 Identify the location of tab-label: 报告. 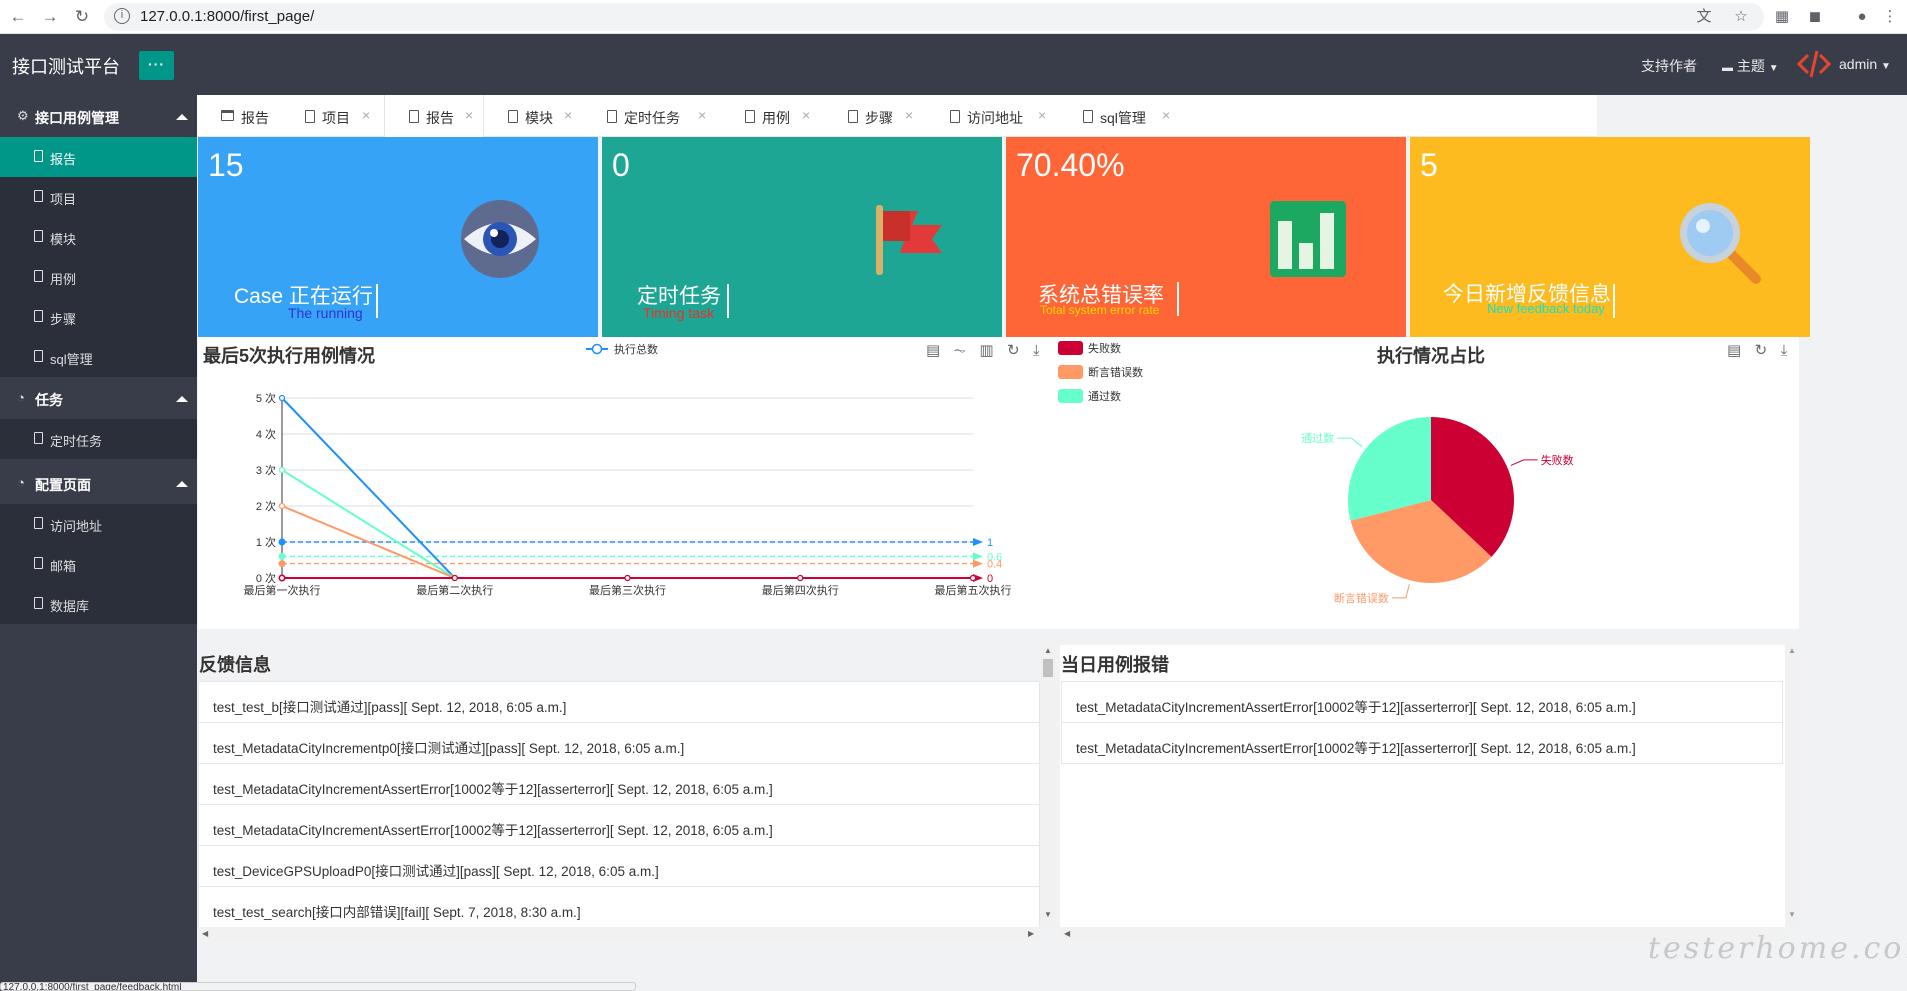
(440, 118).